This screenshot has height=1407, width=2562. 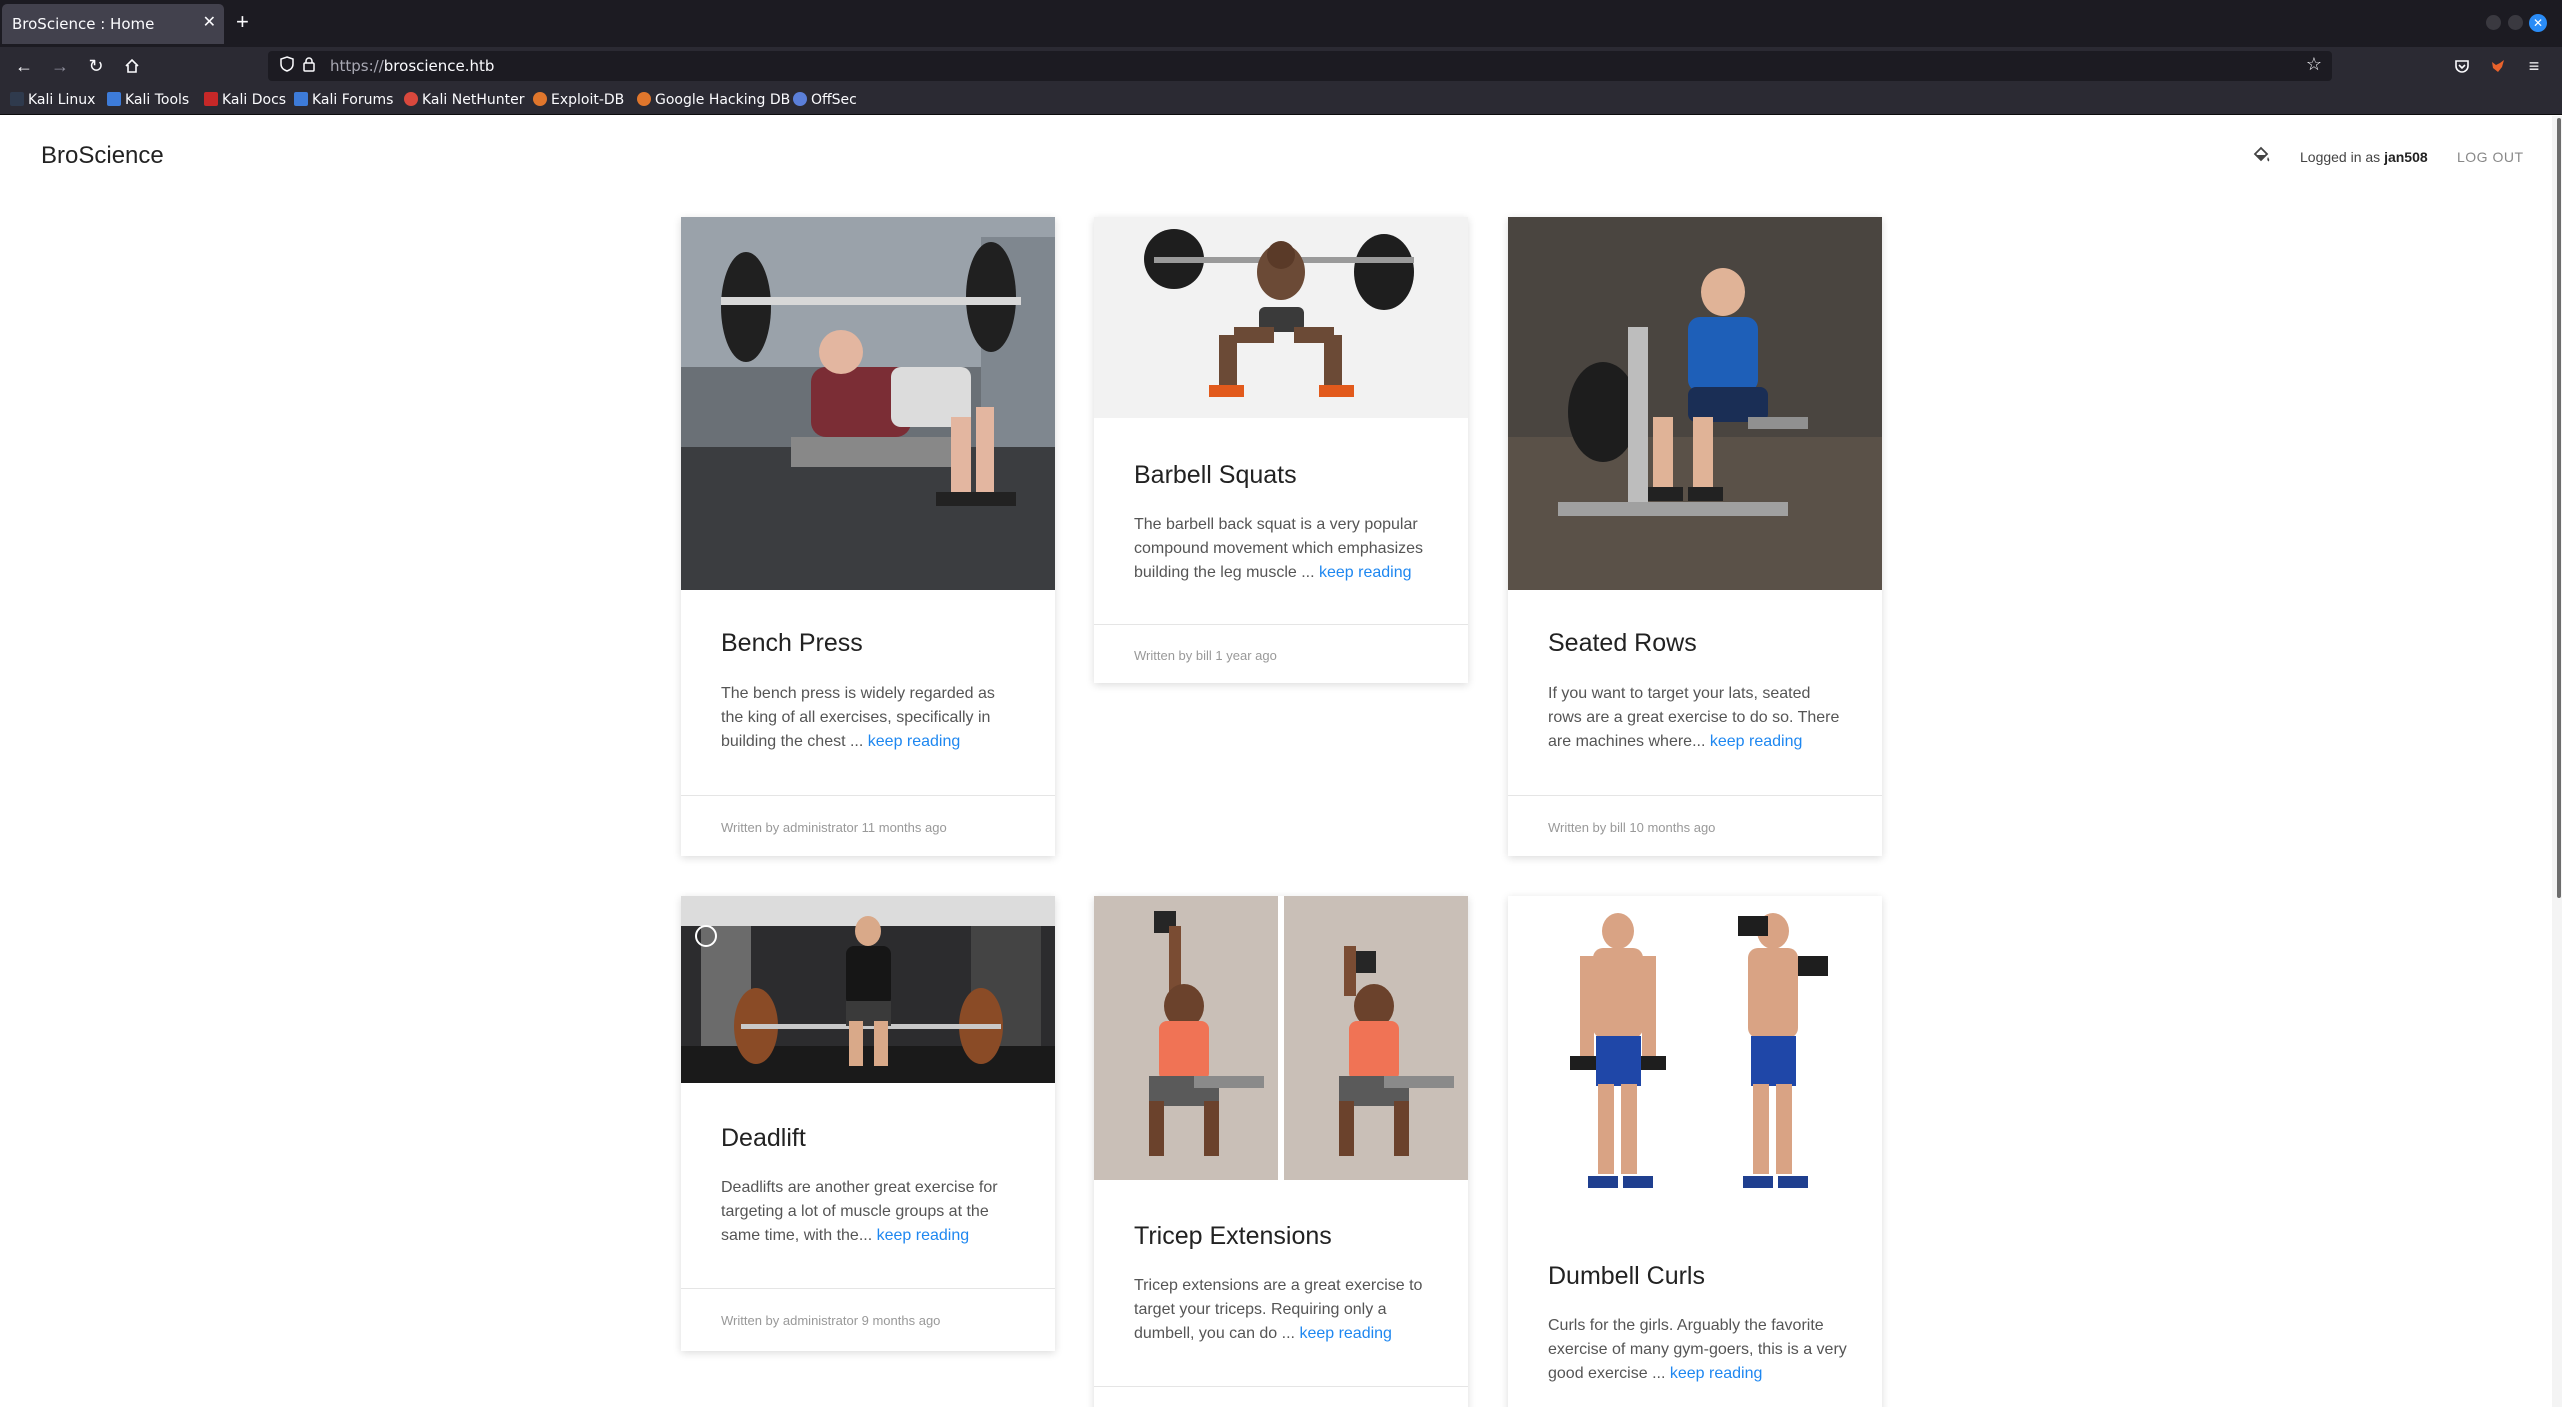 What do you see at coordinates (114, 99) in the screenshot?
I see `kali-tools-icon` at bounding box center [114, 99].